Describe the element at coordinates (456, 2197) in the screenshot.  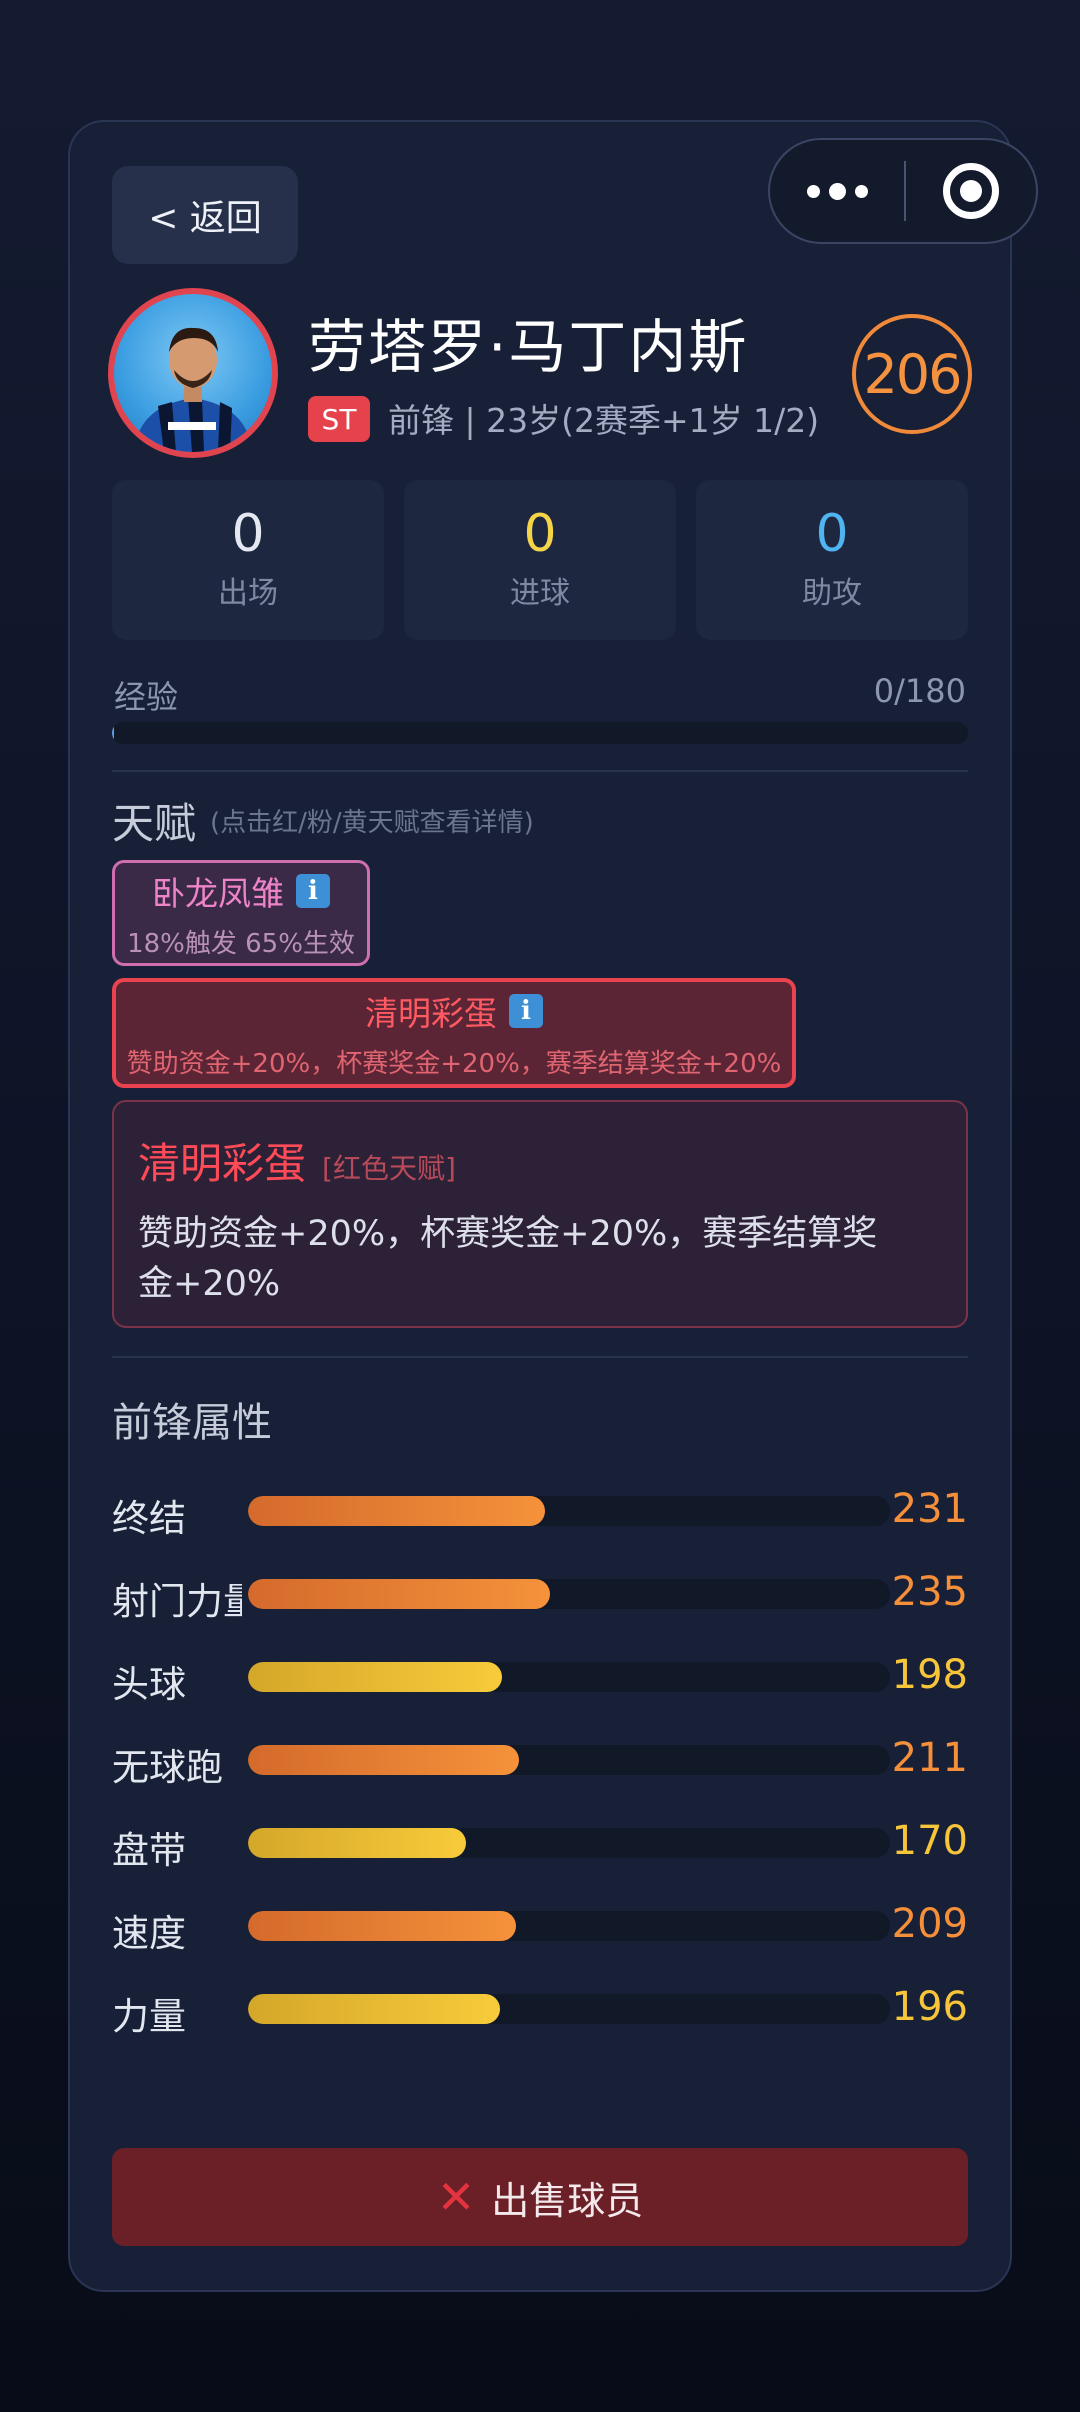
I see `close-icon: ✕` at that location.